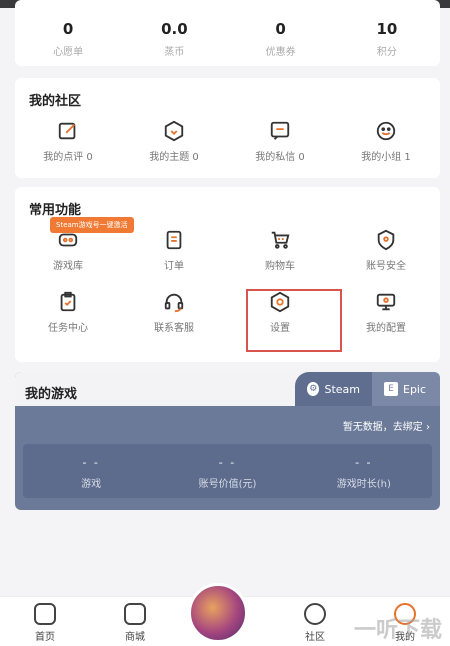 The image size is (450, 646). What do you see at coordinates (386, 147) in the screenshot?
I see `community-item-groups: 我的小组 1` at bounding box center [386, 147].